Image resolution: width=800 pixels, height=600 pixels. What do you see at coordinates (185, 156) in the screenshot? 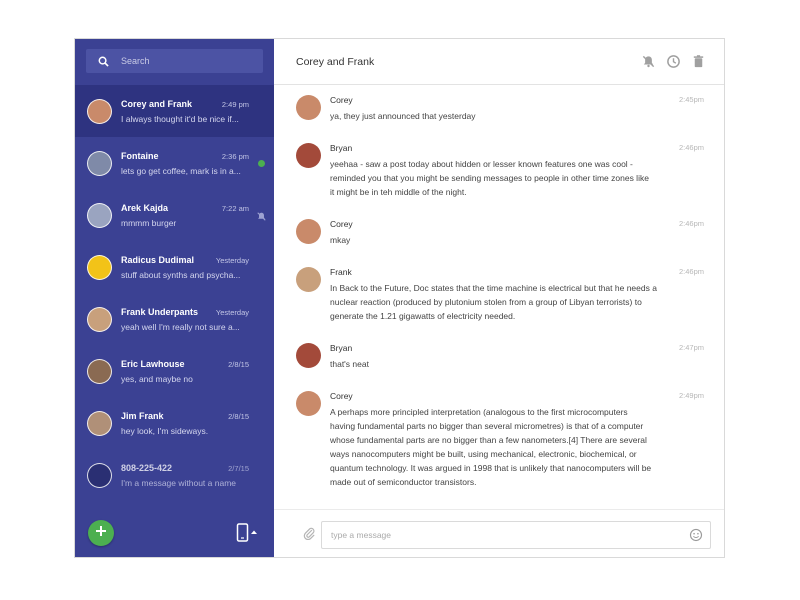
I see `conversation-top-row: Fontaine 2:36 pm` at bounding box center [185, 156].